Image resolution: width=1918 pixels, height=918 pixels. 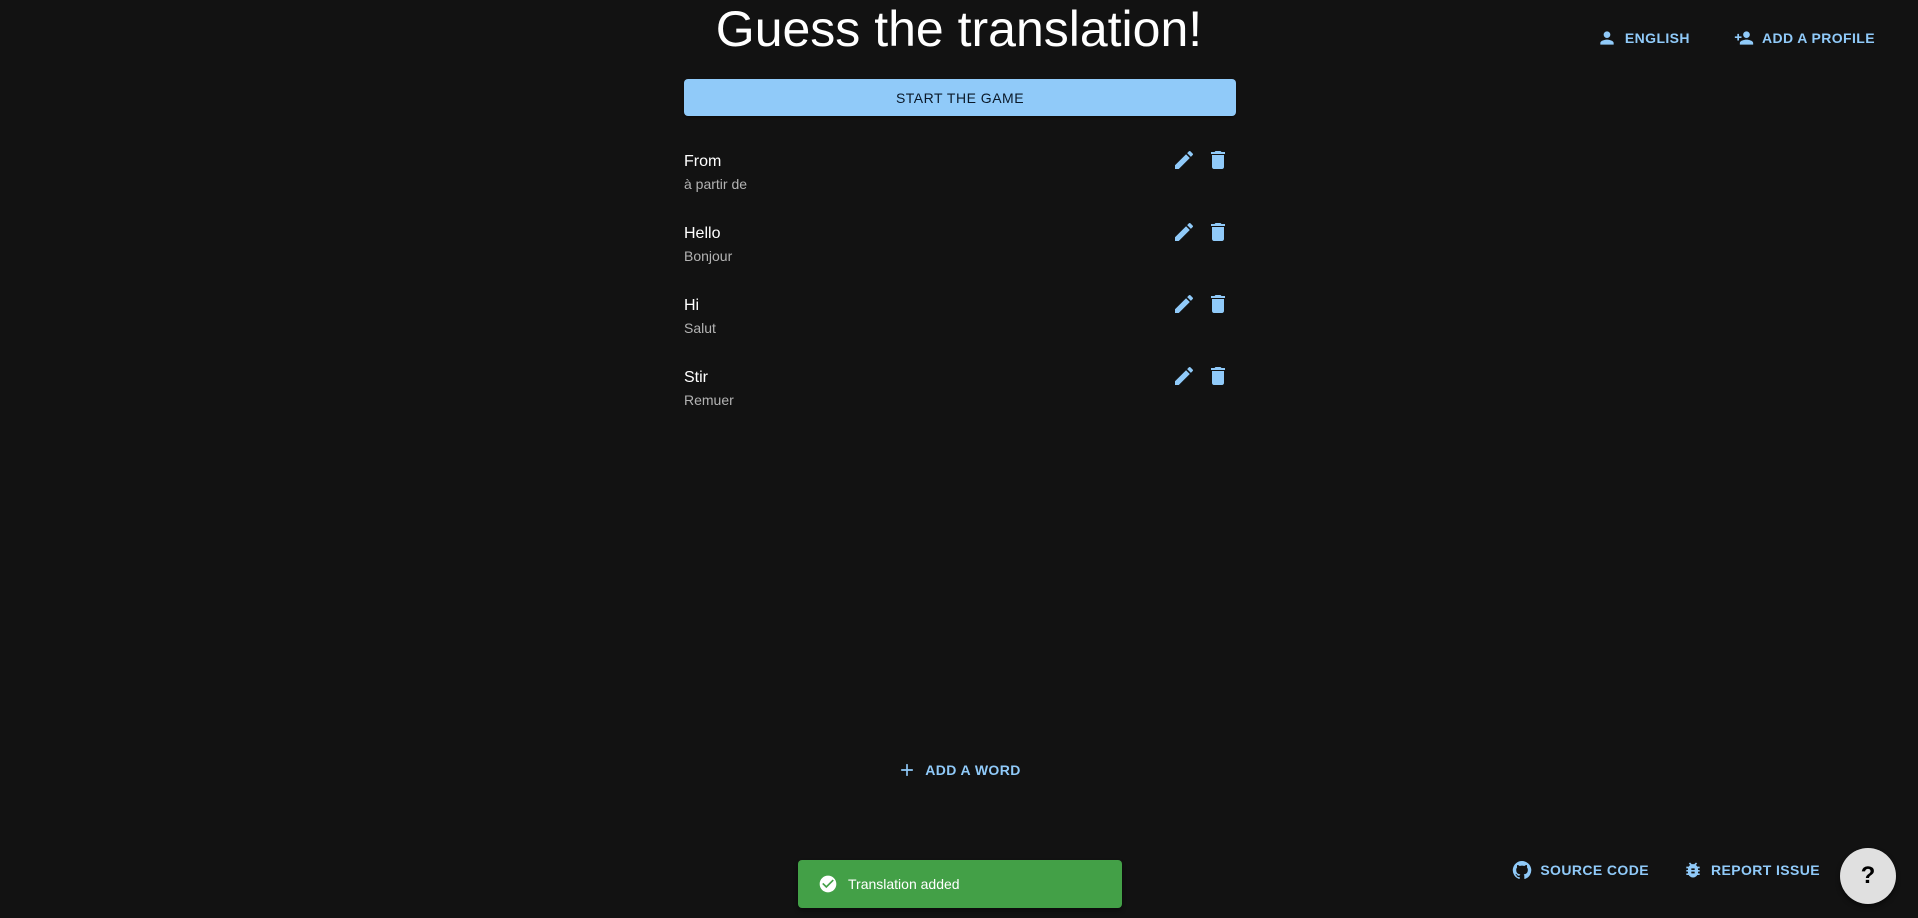 I want to click on list-item: Stir Remuer, so click(x=960, y=388).